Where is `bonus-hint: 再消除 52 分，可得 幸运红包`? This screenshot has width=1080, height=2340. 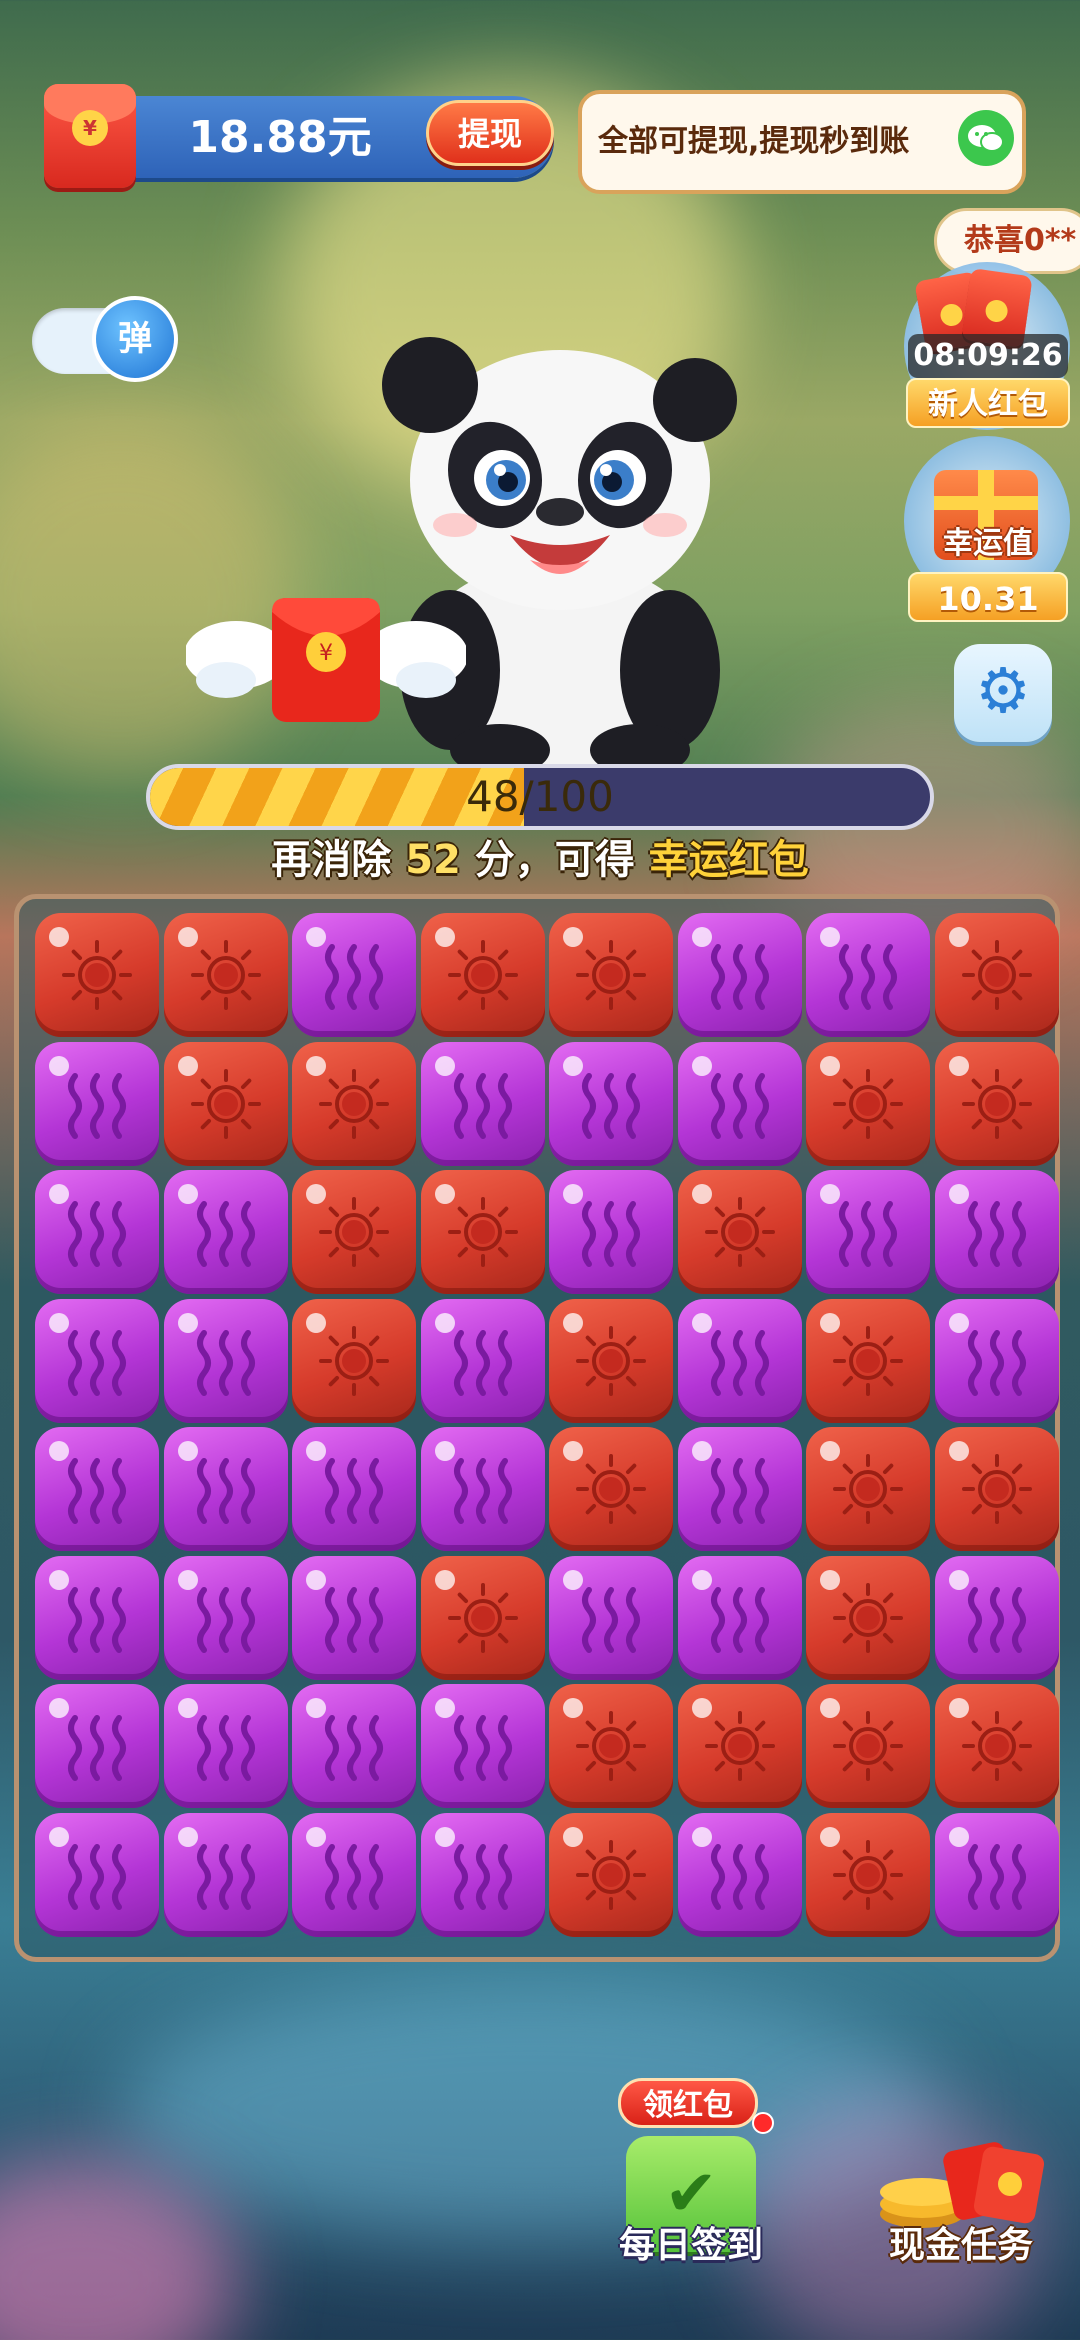 bonus-hint: 再消除 52 分，可得 幸运红包 is located at coordinates (540, 860).